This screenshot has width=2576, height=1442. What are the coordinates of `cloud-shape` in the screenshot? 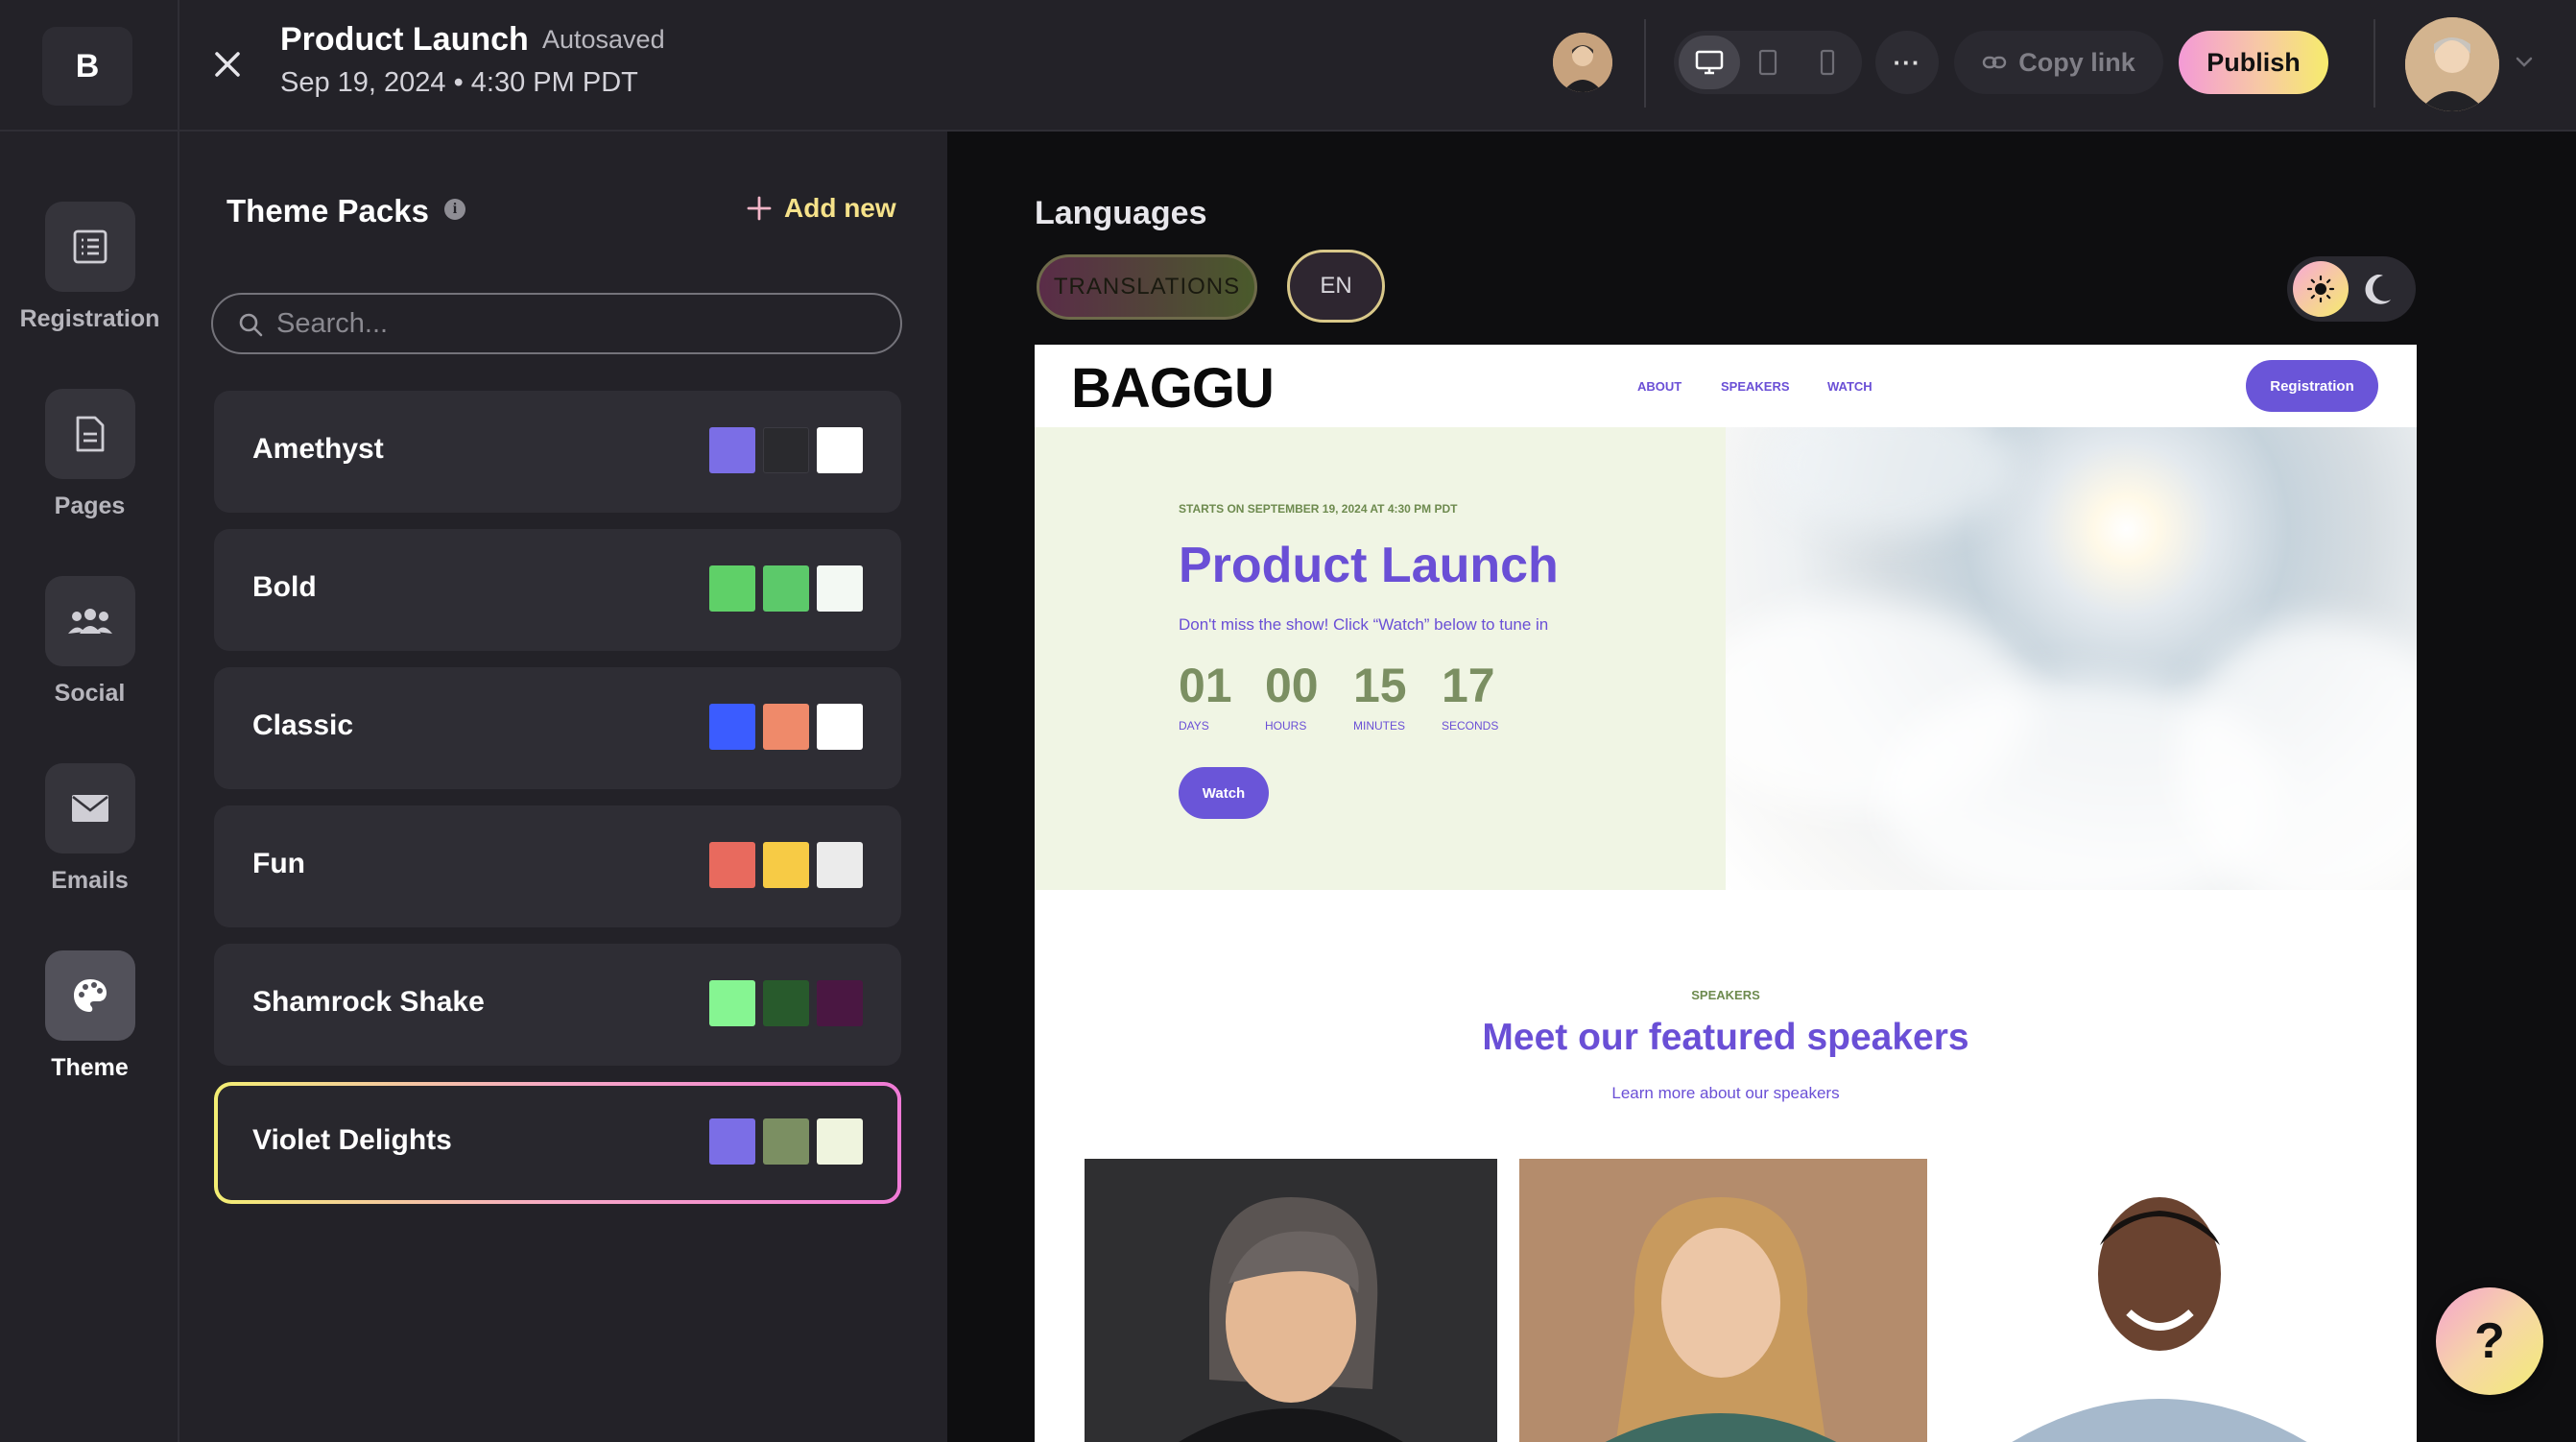 It's located at (2297, 754).